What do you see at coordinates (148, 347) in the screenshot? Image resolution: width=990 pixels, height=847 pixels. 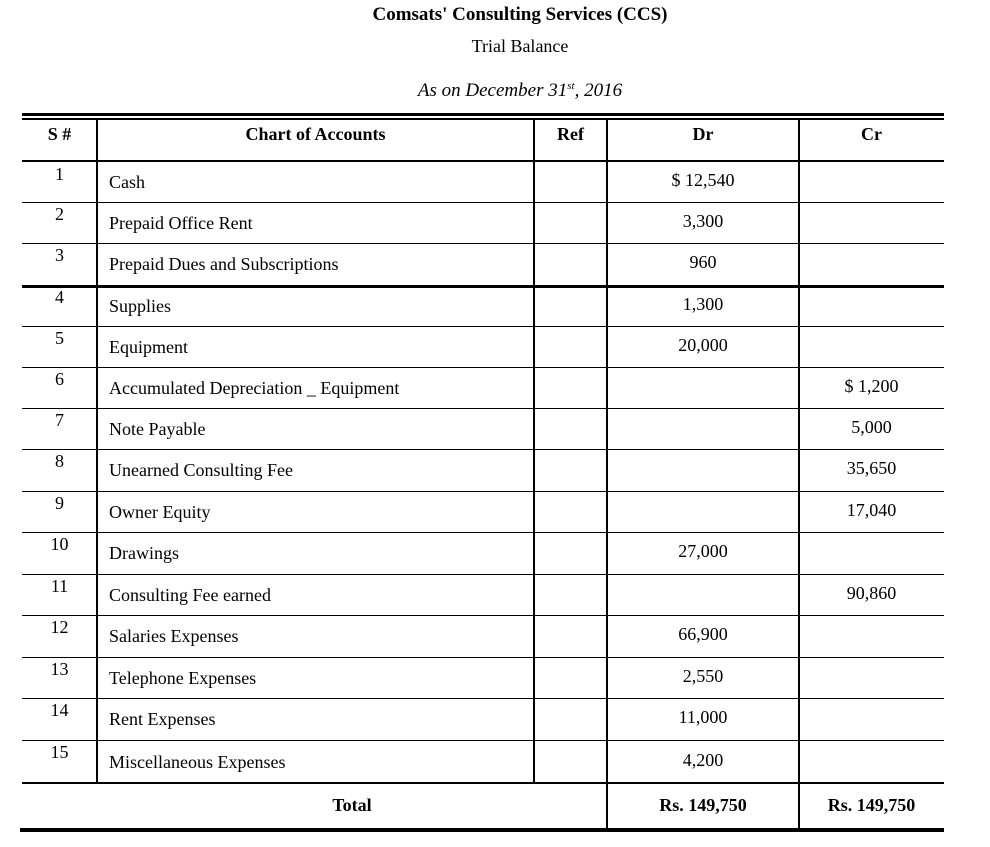 I see `row-account-name: Equipment` at bounding box center [148, 347].